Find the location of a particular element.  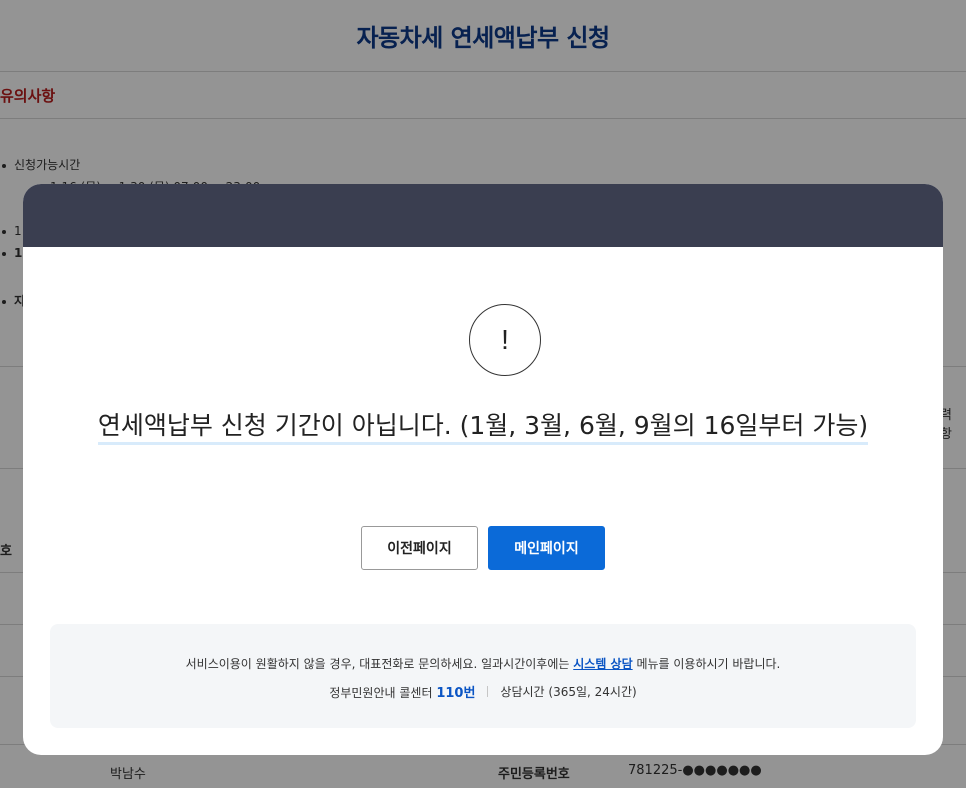

help-text-after: 메뉴를 이용하시기 바랍니다. is located at coordinates (706, 664).